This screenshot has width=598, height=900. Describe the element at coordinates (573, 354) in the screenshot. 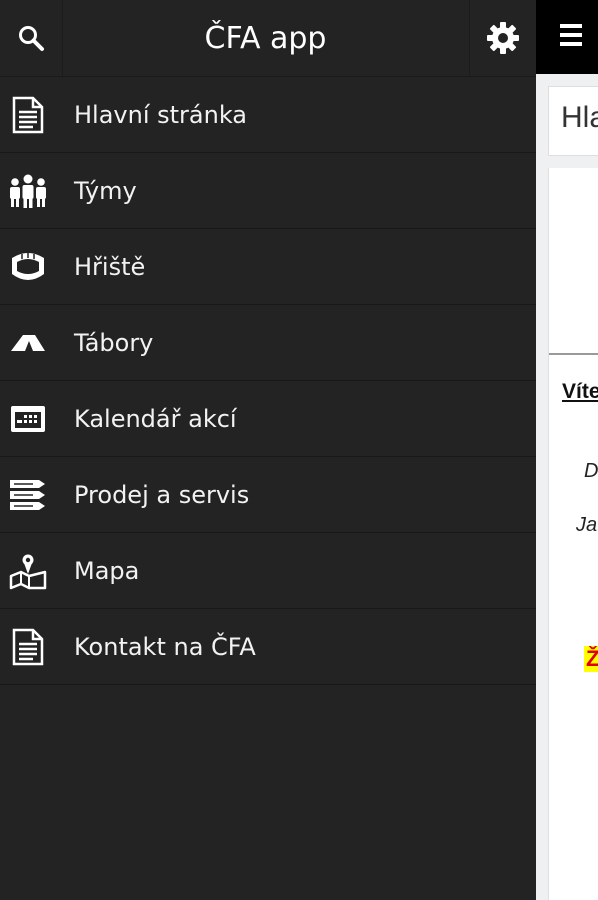

I see `divider` at that location.